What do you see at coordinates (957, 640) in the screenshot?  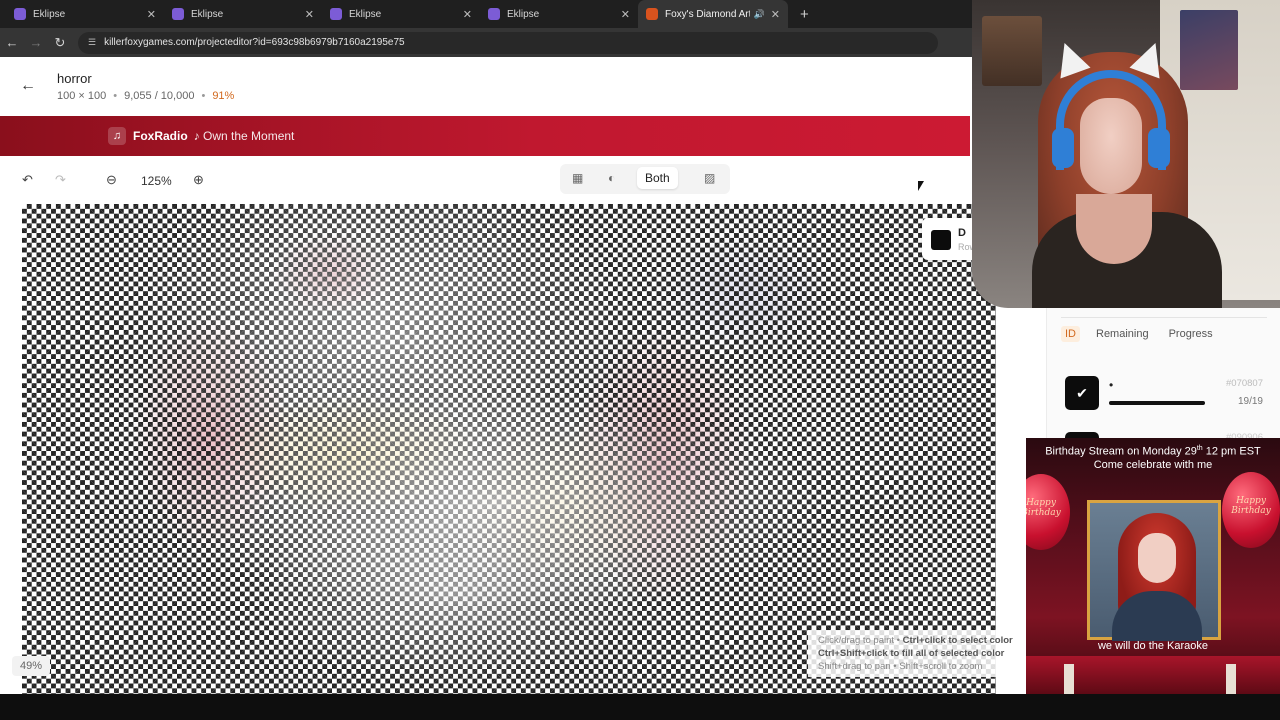 I see `hint-text: Ctrl+click to select color` at bounding box center [957, 640].